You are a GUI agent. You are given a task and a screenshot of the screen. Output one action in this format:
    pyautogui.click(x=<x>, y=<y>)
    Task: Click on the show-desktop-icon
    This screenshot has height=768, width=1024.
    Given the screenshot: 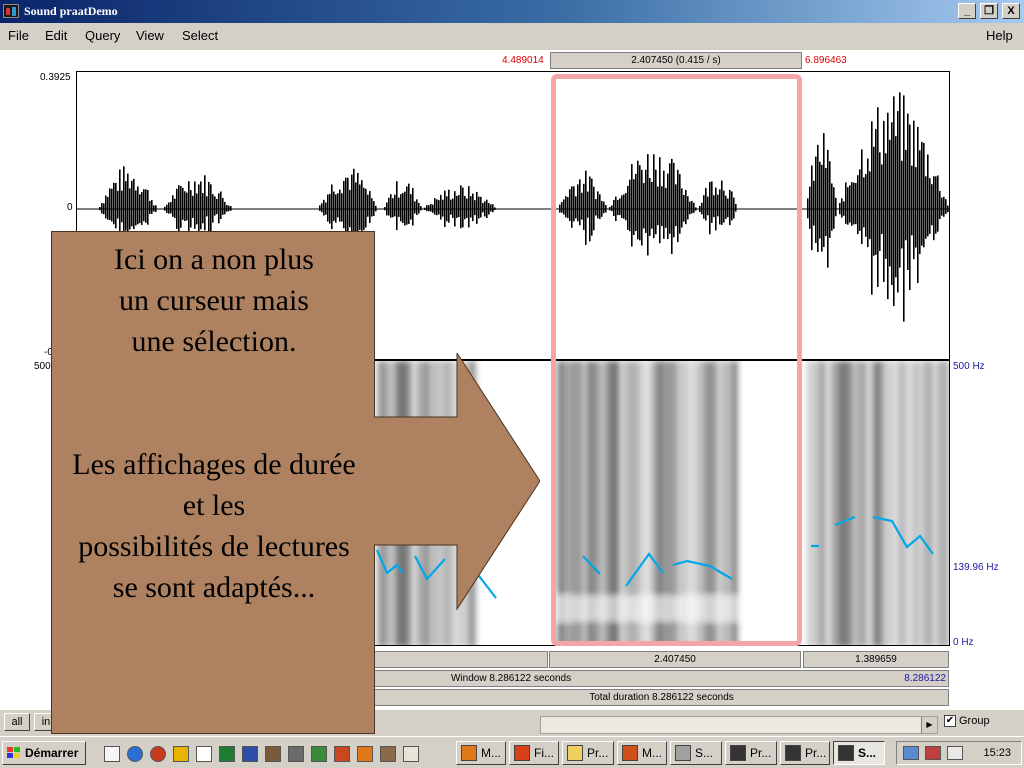 What is the action you would take?
    pyautogui.click(x=112, y=754)
    